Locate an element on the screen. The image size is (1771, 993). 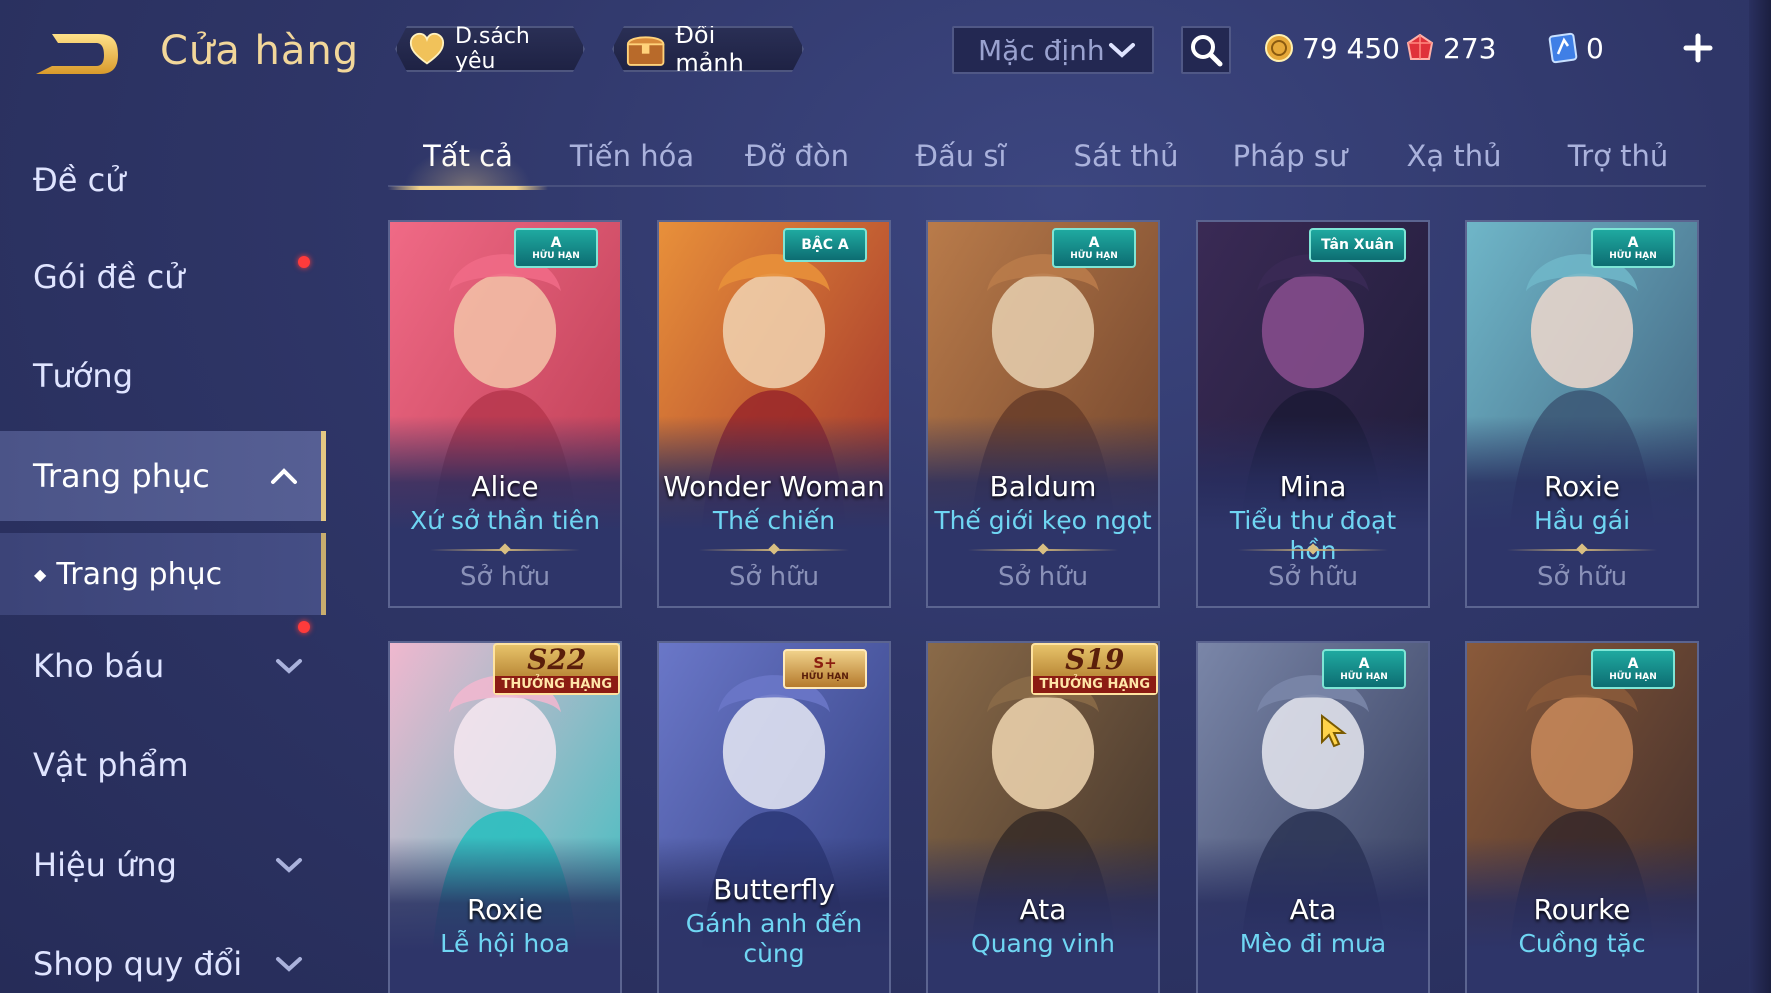
search-button is located at coordinates (1206, 50).